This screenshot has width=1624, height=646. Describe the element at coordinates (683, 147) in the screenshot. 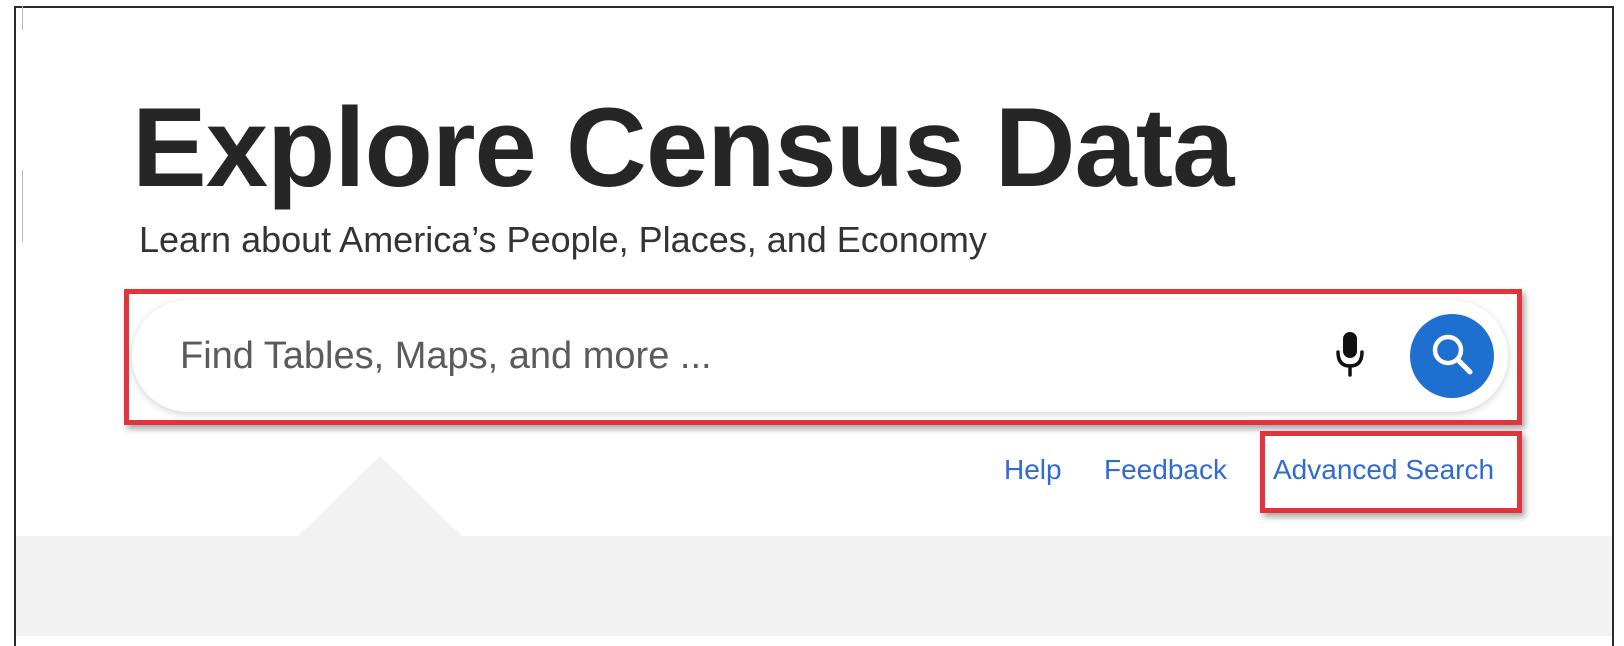

I see `page-title: Explore Census Data` at that location.